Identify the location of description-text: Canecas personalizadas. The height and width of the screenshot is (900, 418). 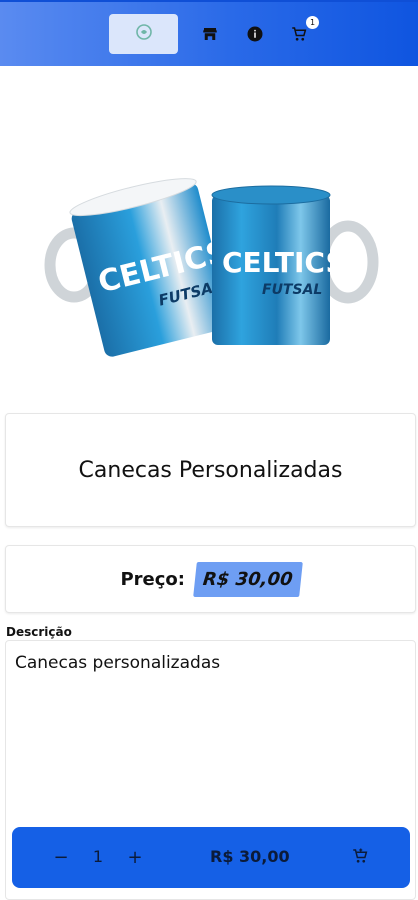
(118, 663).